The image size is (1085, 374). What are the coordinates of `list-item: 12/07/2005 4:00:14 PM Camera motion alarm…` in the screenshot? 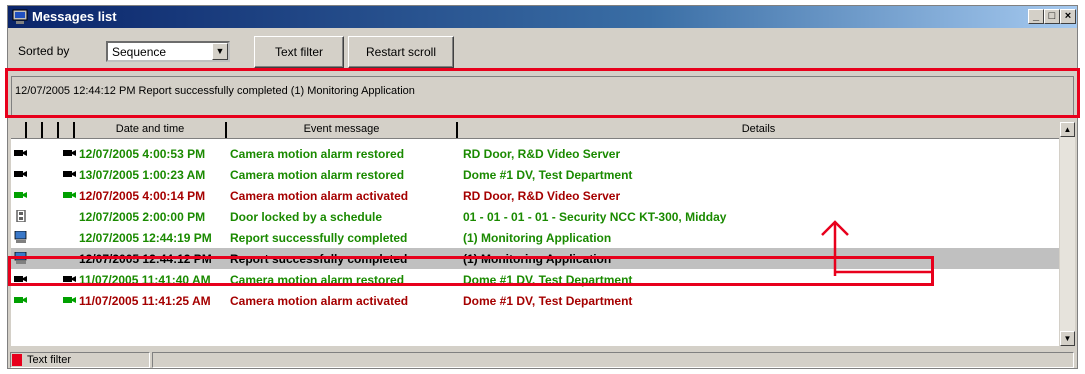 It's located at (535, 195).